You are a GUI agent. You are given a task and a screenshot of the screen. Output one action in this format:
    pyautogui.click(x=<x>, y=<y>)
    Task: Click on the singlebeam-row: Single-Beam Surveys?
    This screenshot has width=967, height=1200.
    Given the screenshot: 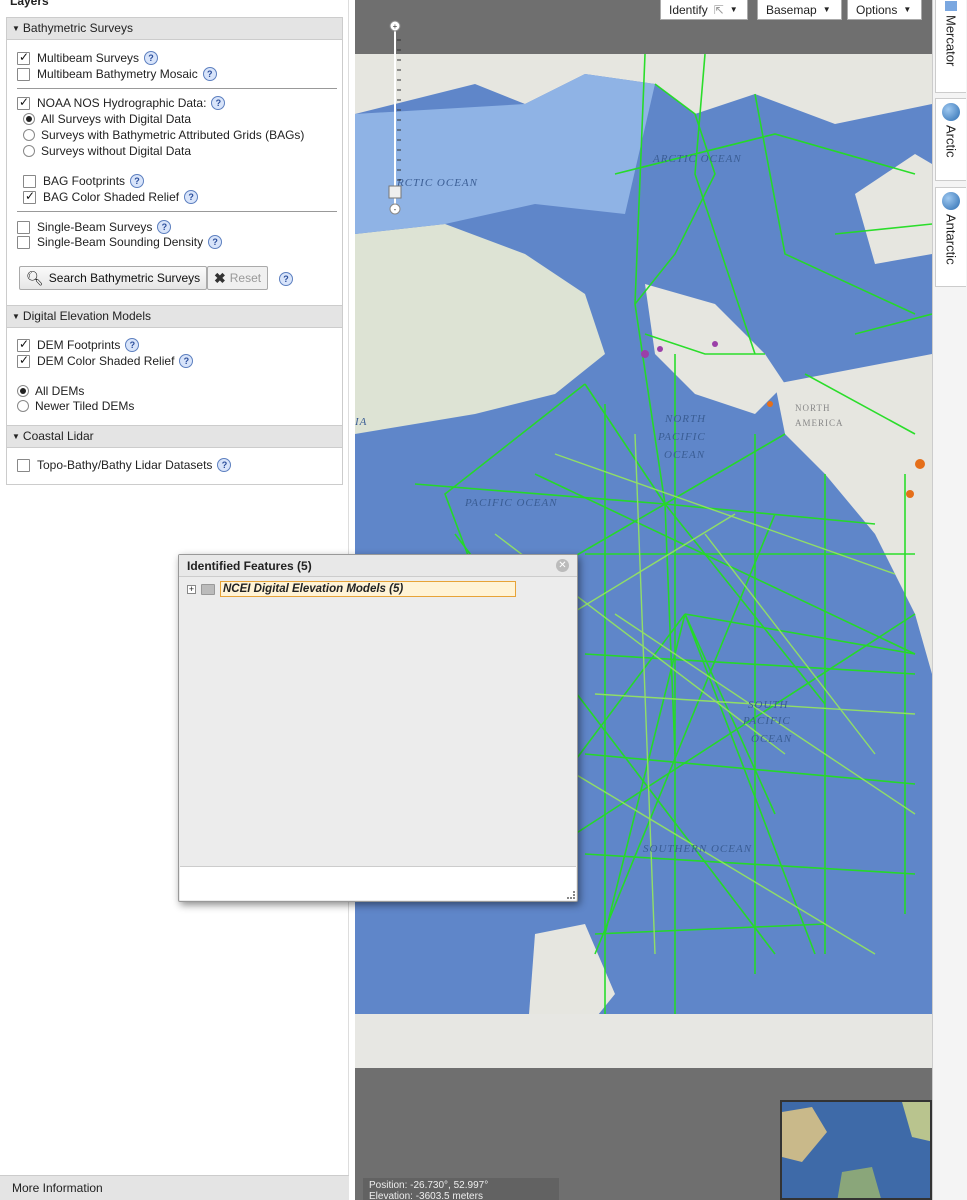 What is the action you would take?
    pyautogui.click(x=94, y=227)
    